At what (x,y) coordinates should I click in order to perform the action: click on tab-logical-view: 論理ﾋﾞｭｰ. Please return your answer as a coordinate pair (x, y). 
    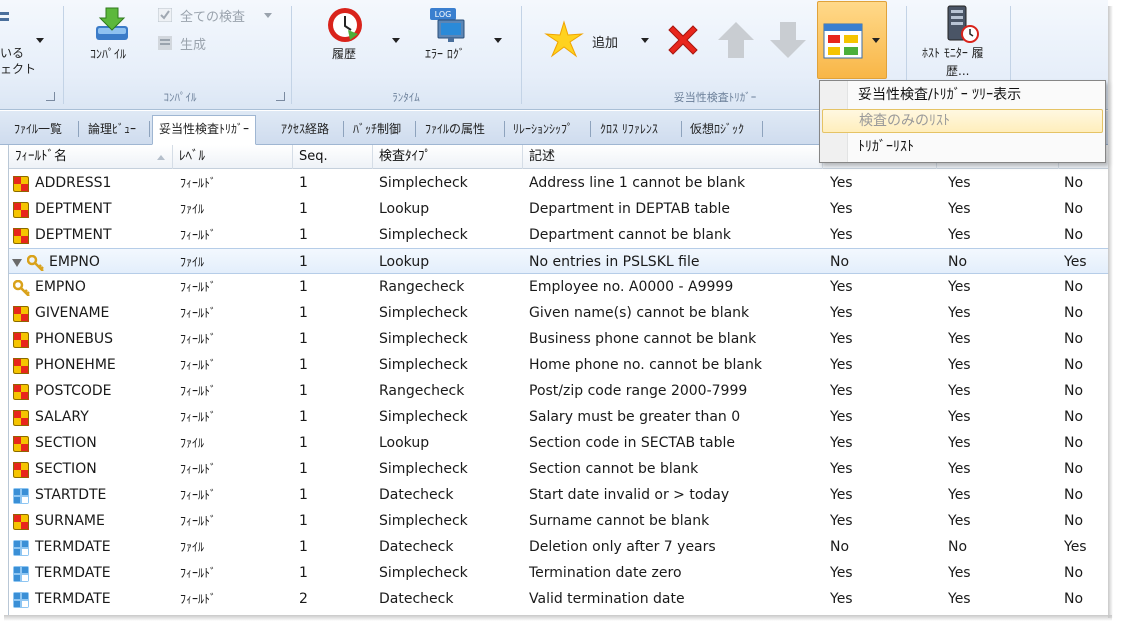
    Looking at the image, I should click on (112, 129).